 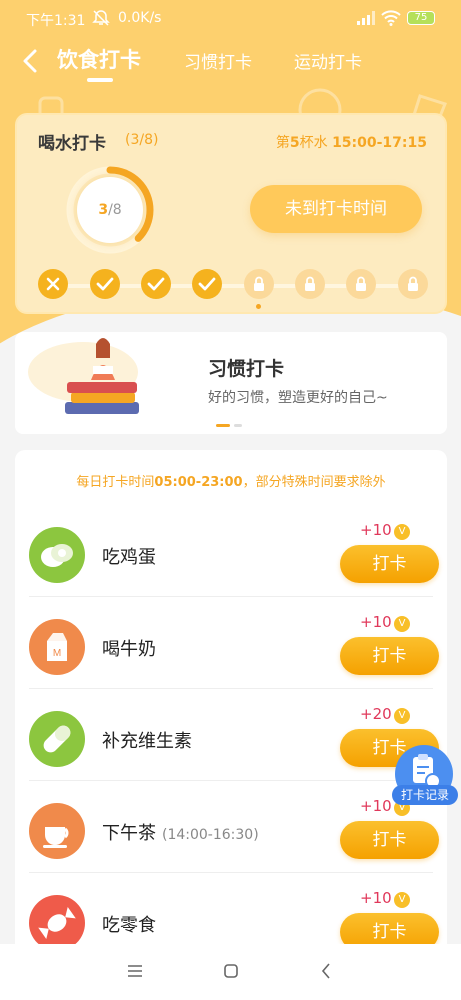 I want to click on tab-diet: 饮食打卡, so click(x=99, y=59).